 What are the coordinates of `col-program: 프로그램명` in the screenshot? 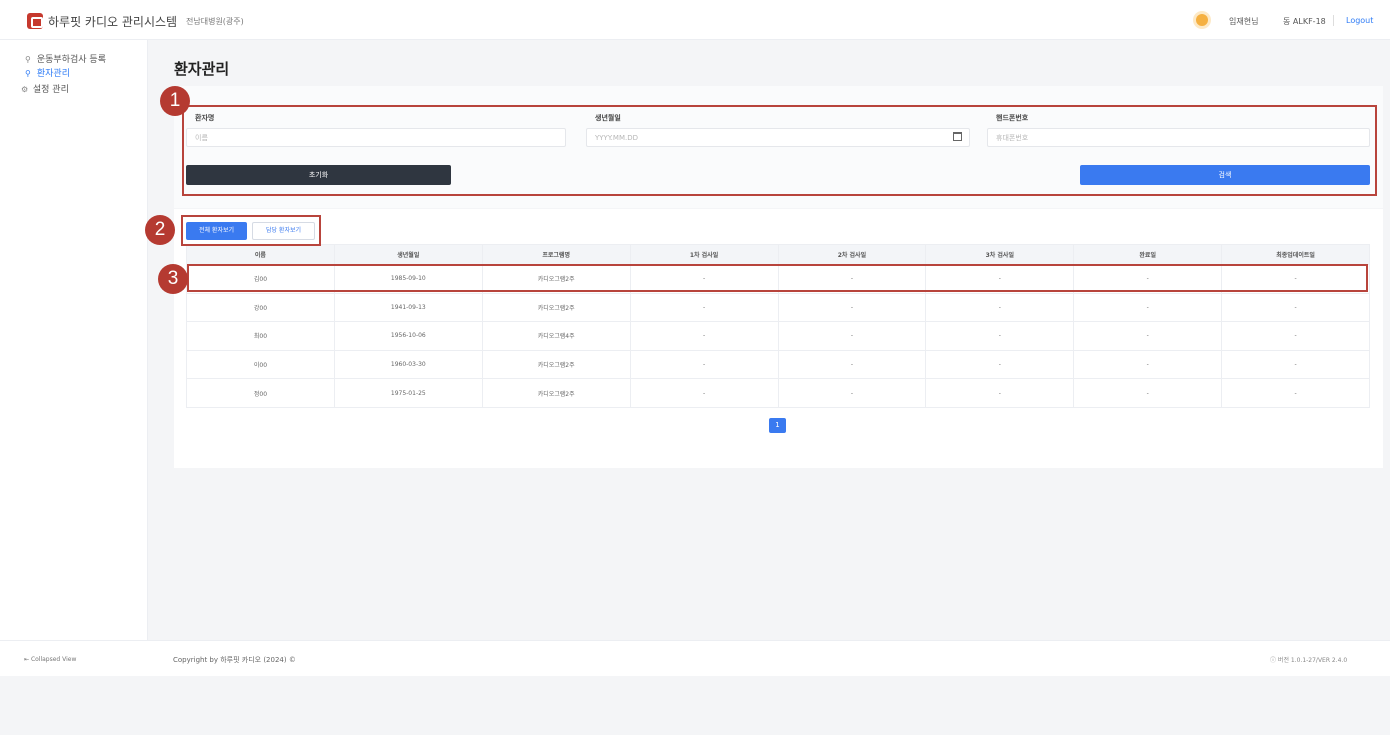 It's located at (556, 254).